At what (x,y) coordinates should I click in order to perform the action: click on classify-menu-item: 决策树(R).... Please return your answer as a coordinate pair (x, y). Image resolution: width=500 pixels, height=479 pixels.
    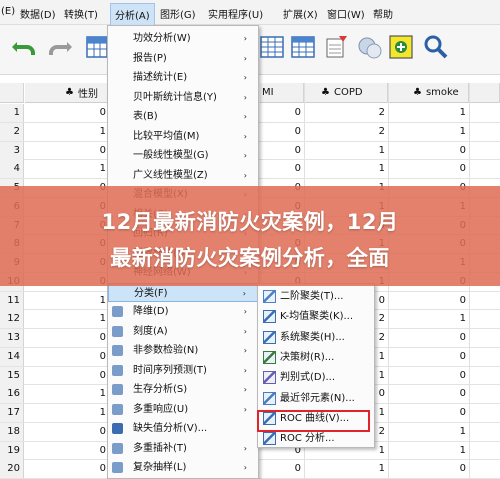
    Looking at the image, I should click on (316, 357).